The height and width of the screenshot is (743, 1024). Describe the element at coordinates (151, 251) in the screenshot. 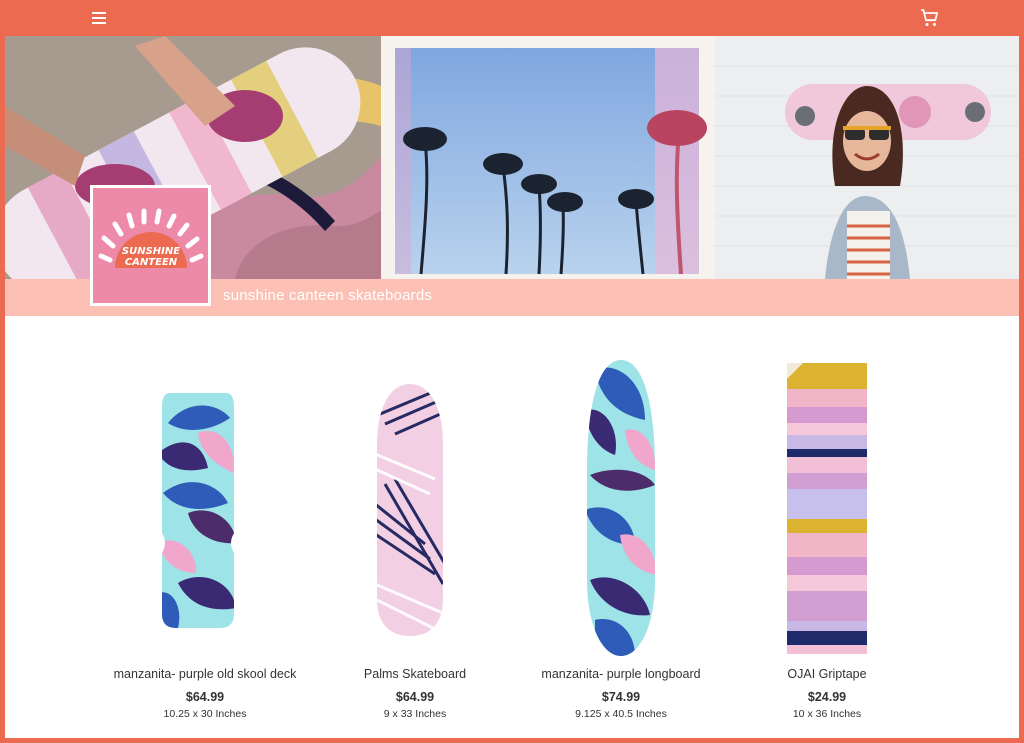

I see `svg-text: SUNSHINE` at that location.